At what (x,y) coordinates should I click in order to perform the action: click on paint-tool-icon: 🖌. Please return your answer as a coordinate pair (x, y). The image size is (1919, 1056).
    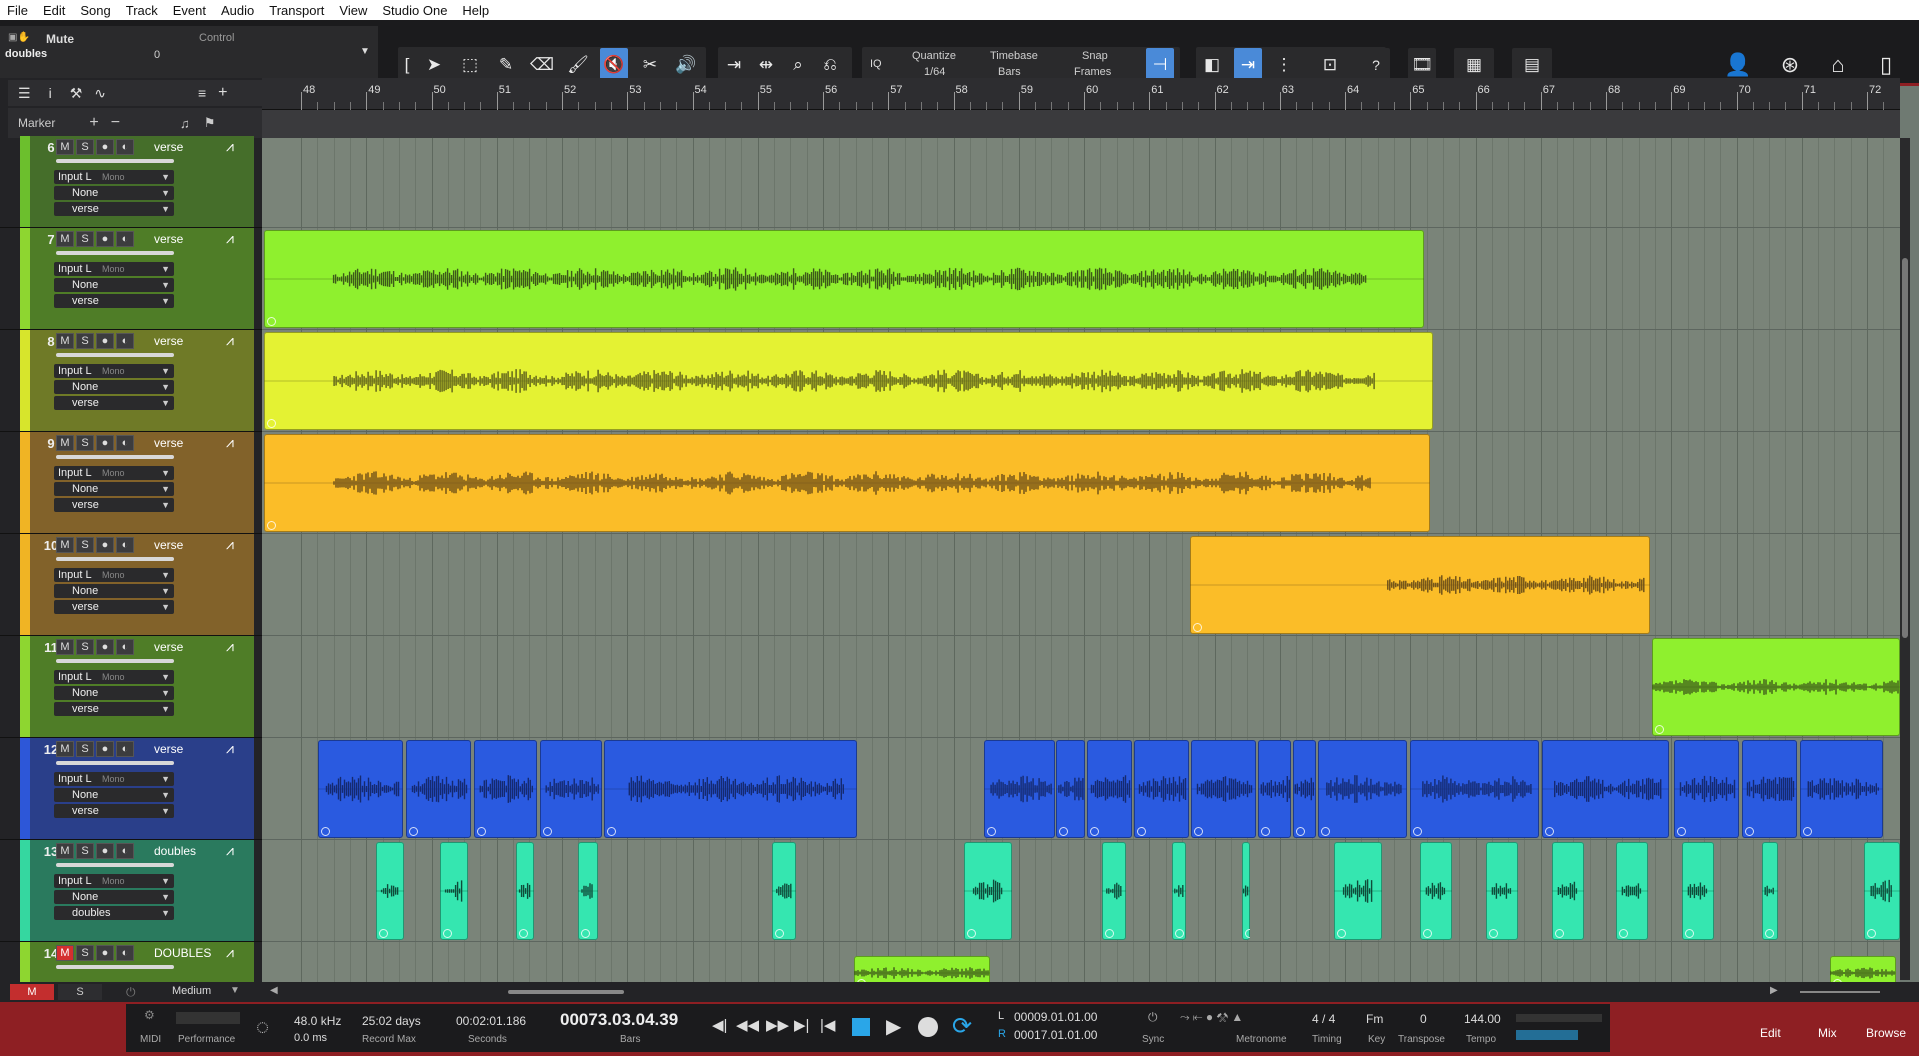
    Looking at the image, I should click on (578, 65).